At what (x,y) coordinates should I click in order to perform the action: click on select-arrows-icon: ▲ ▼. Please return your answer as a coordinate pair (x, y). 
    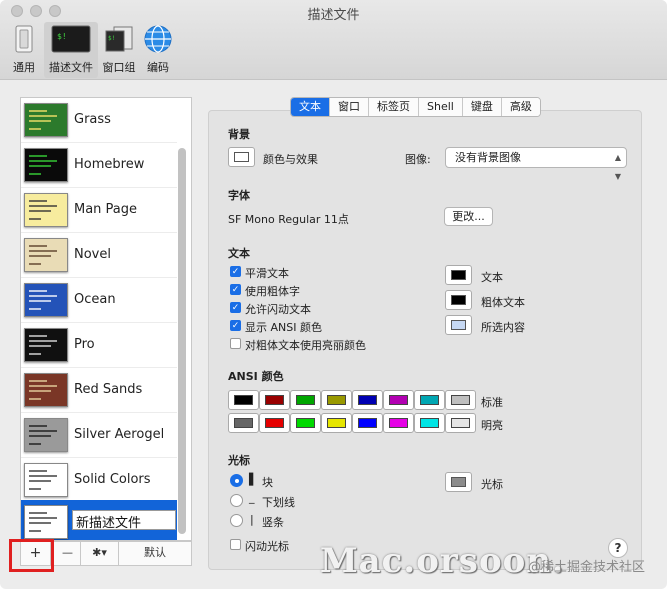
    Looking at the image, I should click on (617, 167).